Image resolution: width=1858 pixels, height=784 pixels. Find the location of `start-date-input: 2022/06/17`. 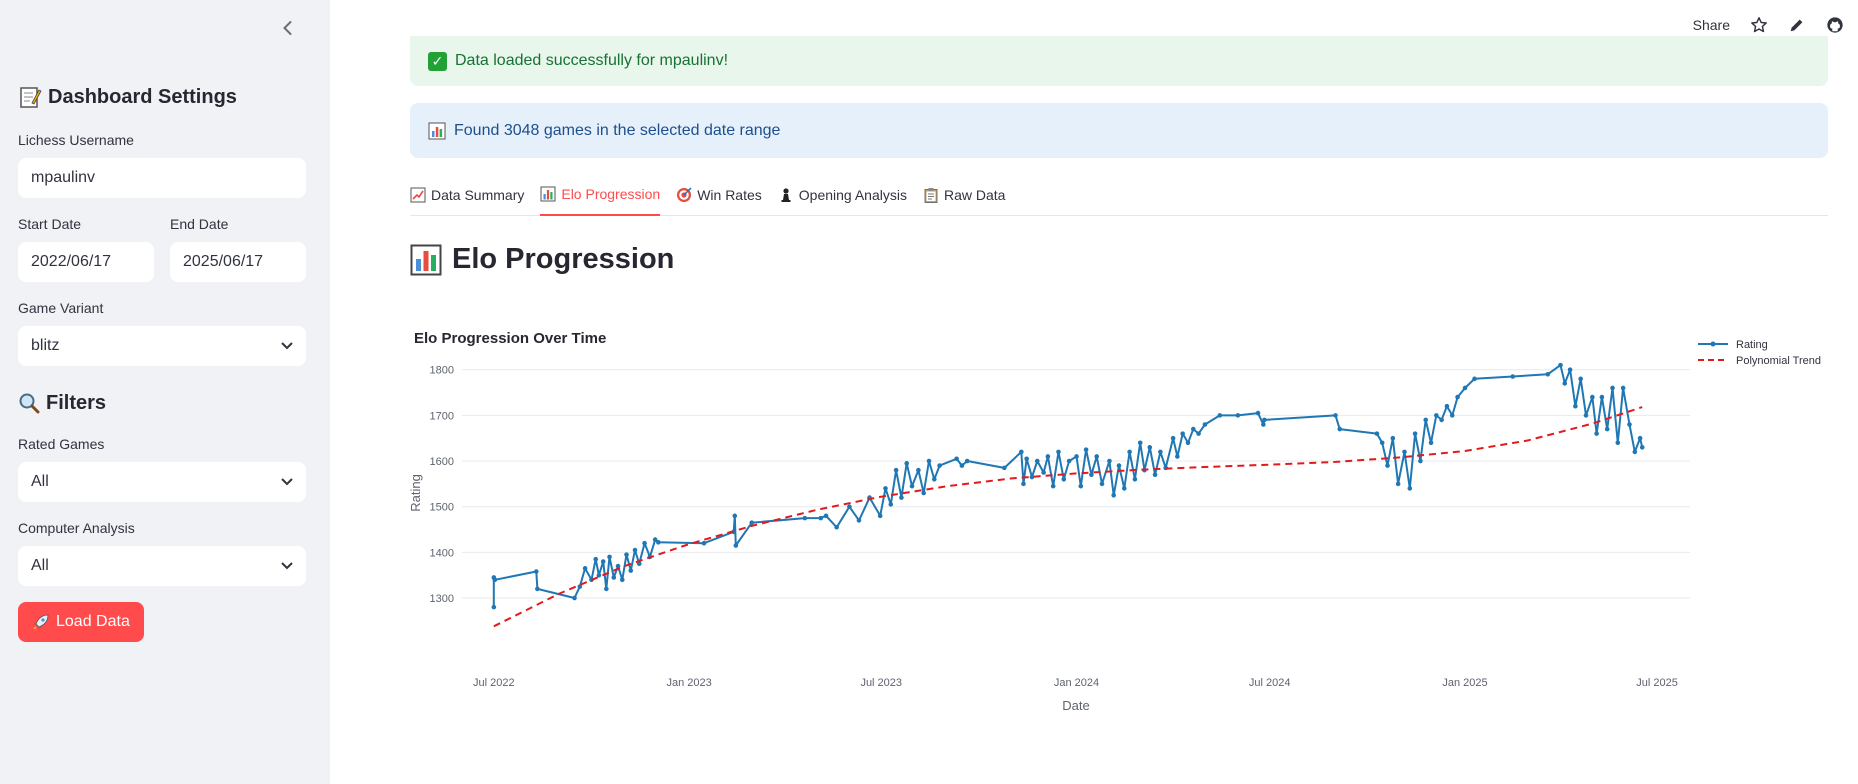

start-date-input: 2022/06/17 is located at coordinates (86, 262).